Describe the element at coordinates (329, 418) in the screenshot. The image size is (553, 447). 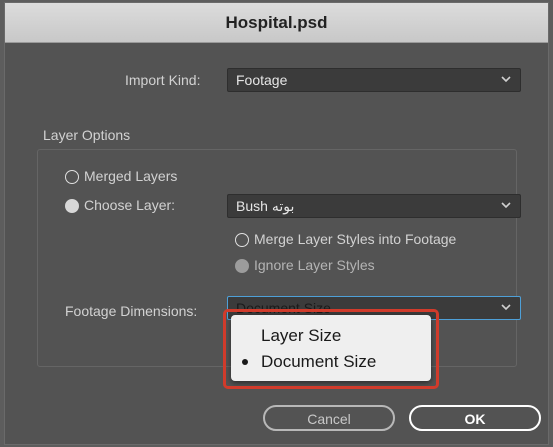
I see `cancel-button: Cancel` at that location.